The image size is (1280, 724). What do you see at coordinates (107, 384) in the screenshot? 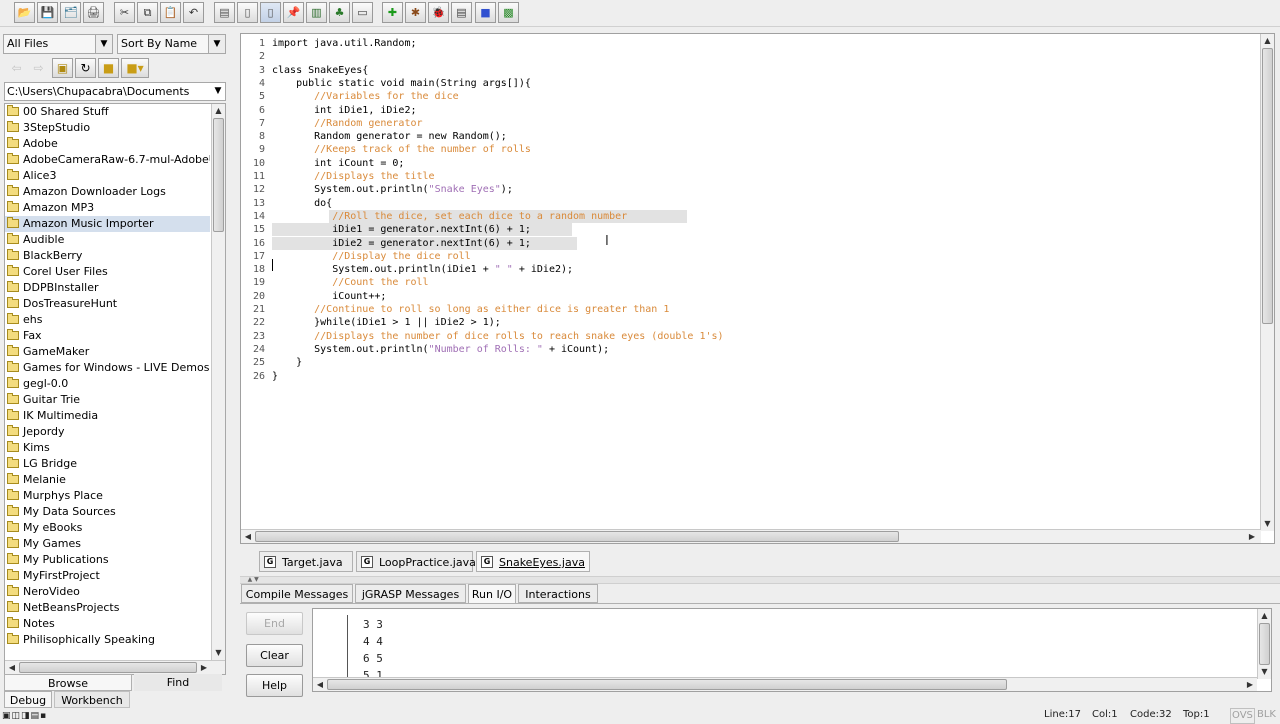
I see `folder-list-item: gegl-0.0` at bounding box center [107, 384].